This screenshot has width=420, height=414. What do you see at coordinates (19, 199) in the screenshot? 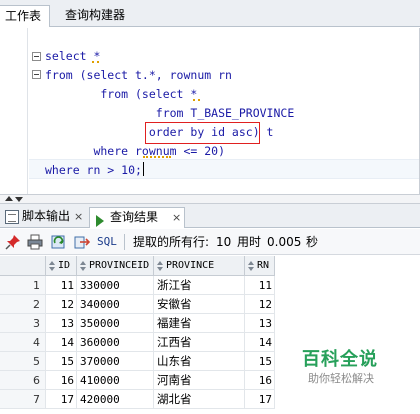
I see `collapse-down-icon` at bounding box center [19, 199].